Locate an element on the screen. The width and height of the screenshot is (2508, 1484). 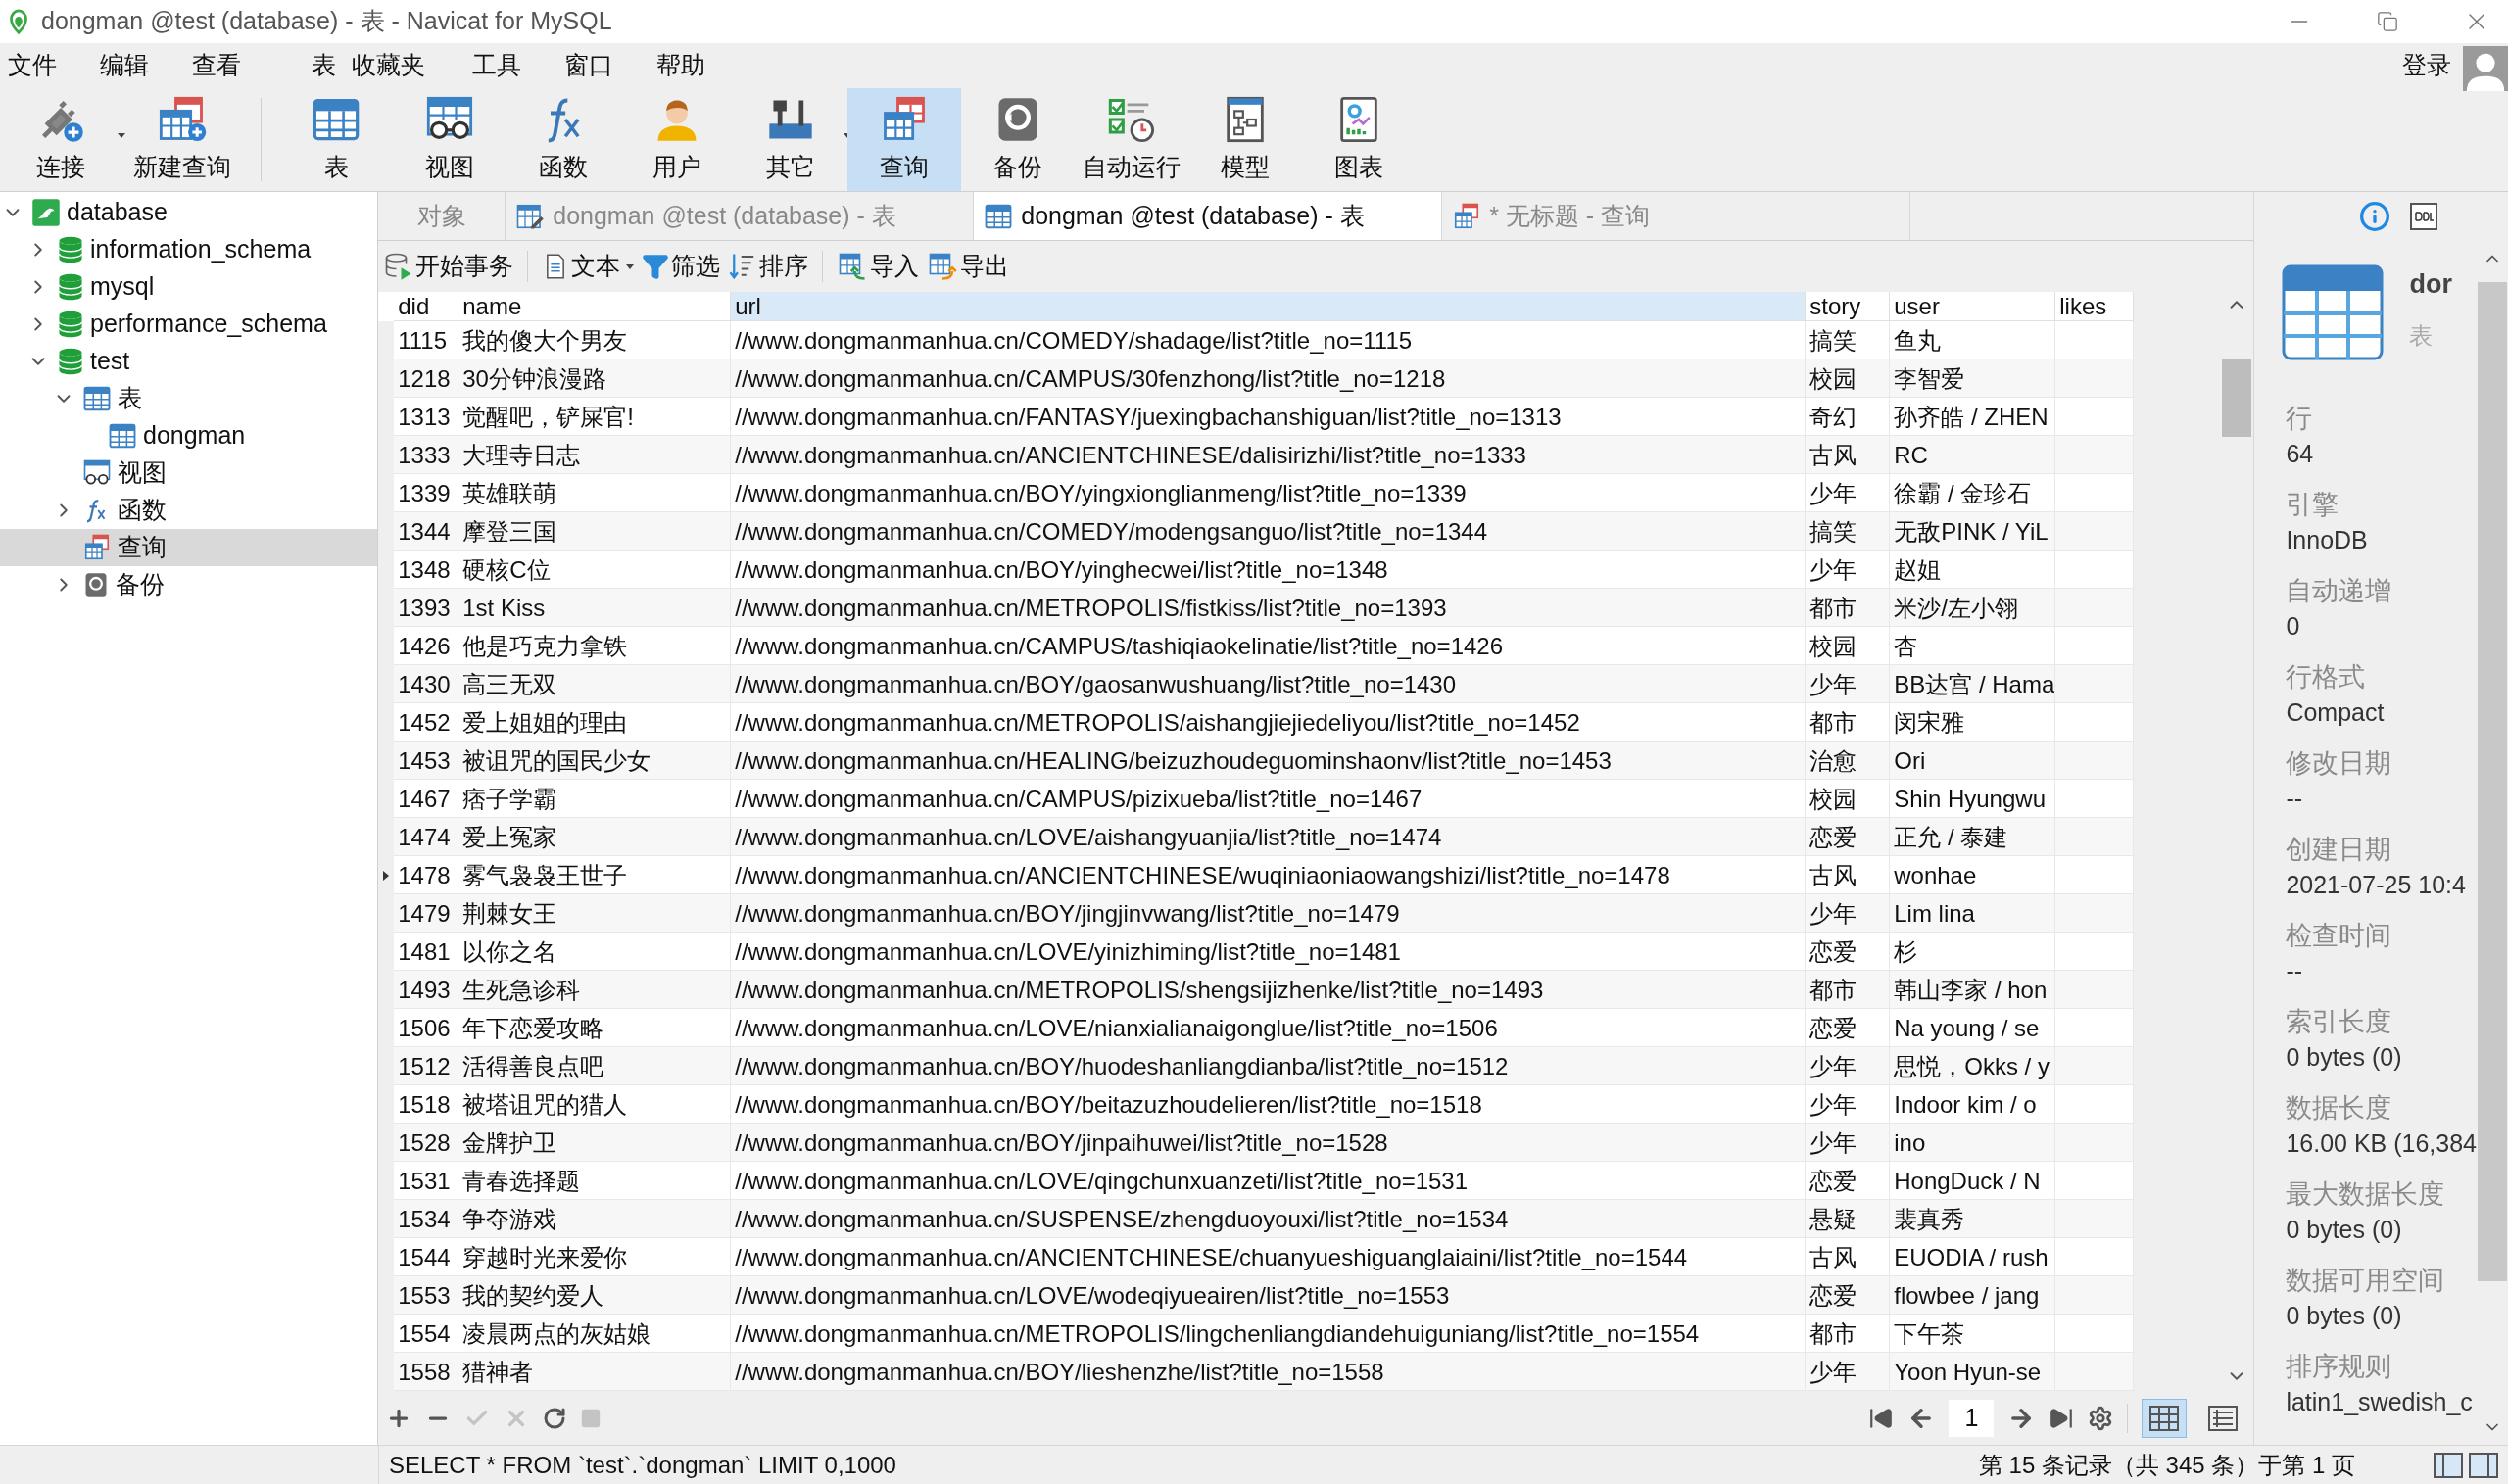
column-header: story is located at coordinates (1848, 306).